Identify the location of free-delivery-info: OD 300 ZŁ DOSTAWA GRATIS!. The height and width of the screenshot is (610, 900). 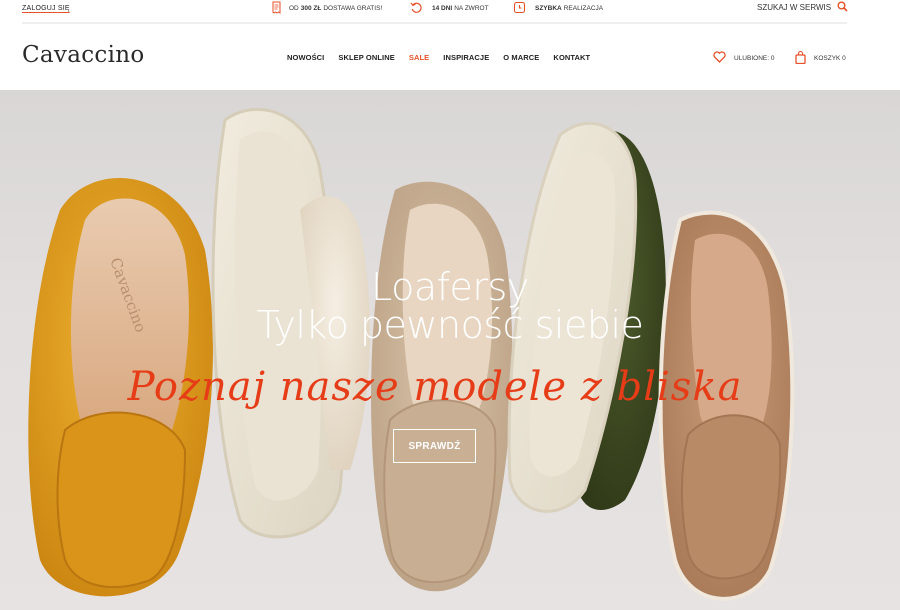
(326, 8).